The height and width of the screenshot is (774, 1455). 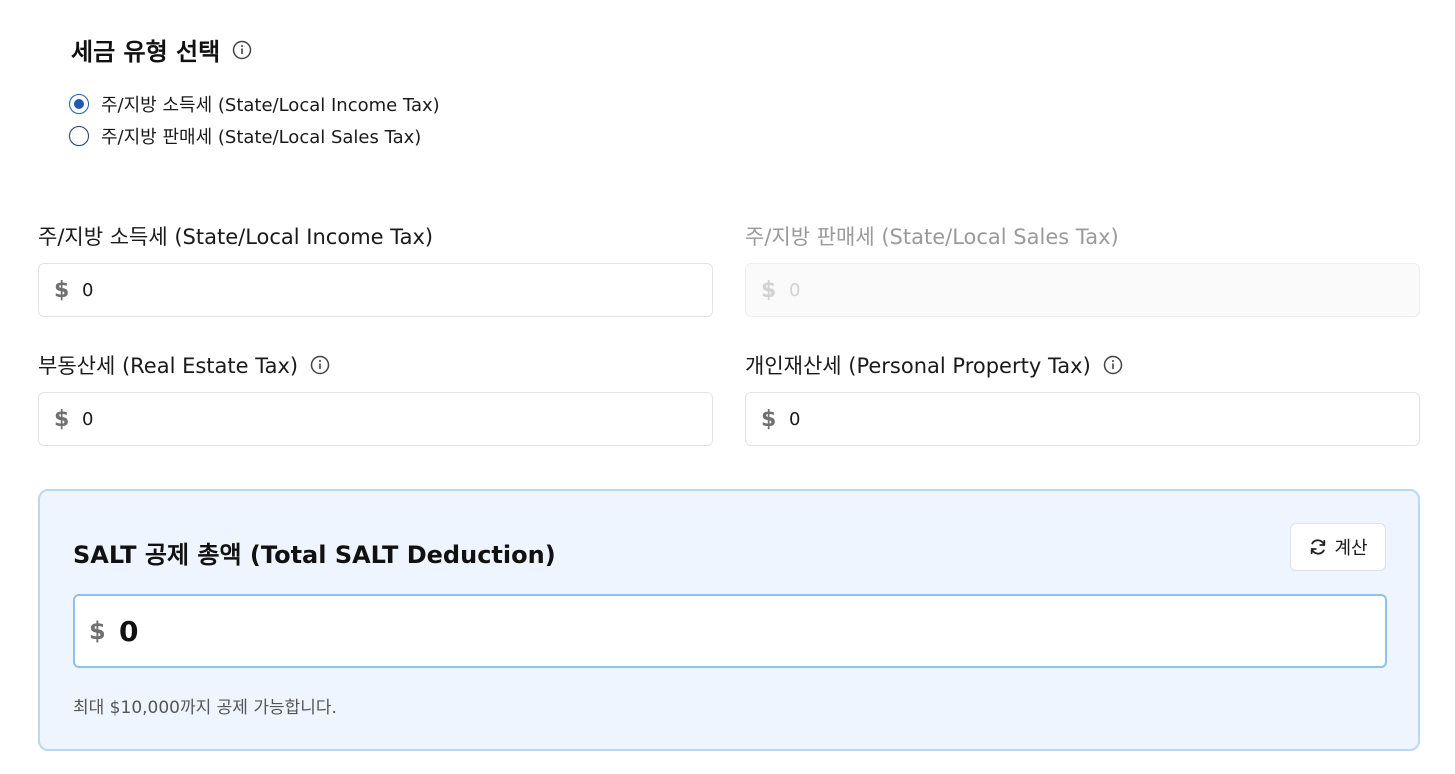 I want to click on real-estate-tax-input: $ 0, so click(x=375, y=419).